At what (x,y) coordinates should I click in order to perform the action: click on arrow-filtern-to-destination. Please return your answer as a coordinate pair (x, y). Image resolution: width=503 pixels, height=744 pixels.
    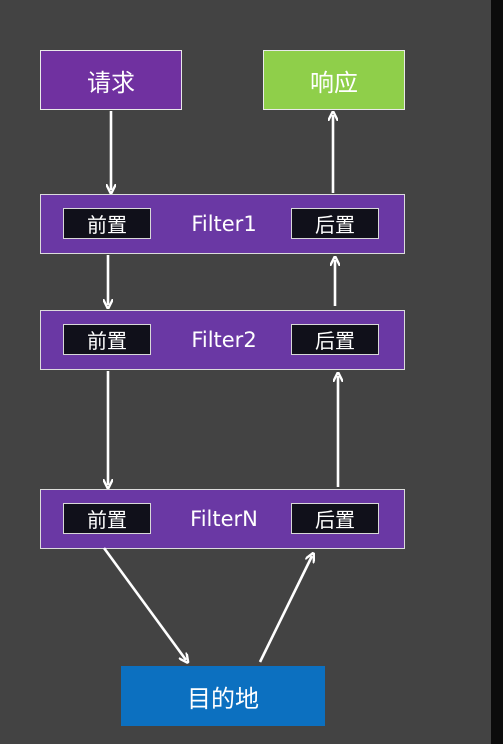
    Looking at the image, I should click on (144, 603).